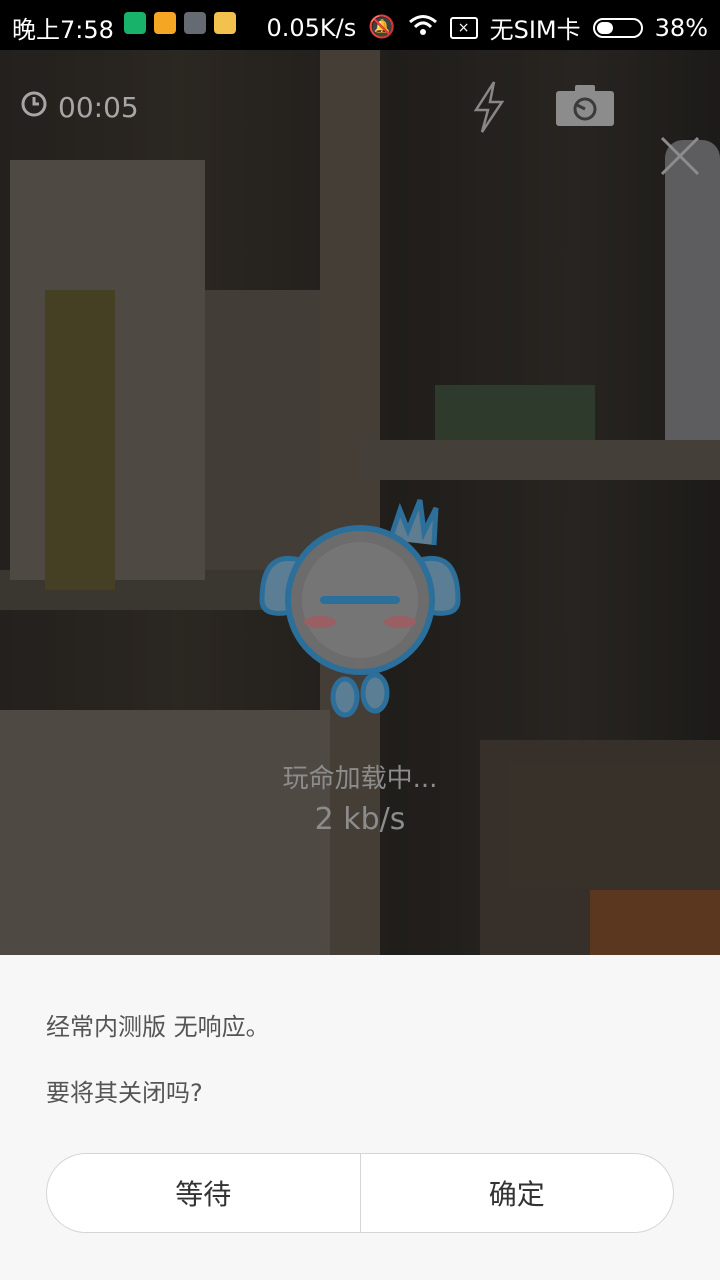  Describe the element at coordinates (360, 607) in the screenshot. I see `loading-mascot-icon` at that location.